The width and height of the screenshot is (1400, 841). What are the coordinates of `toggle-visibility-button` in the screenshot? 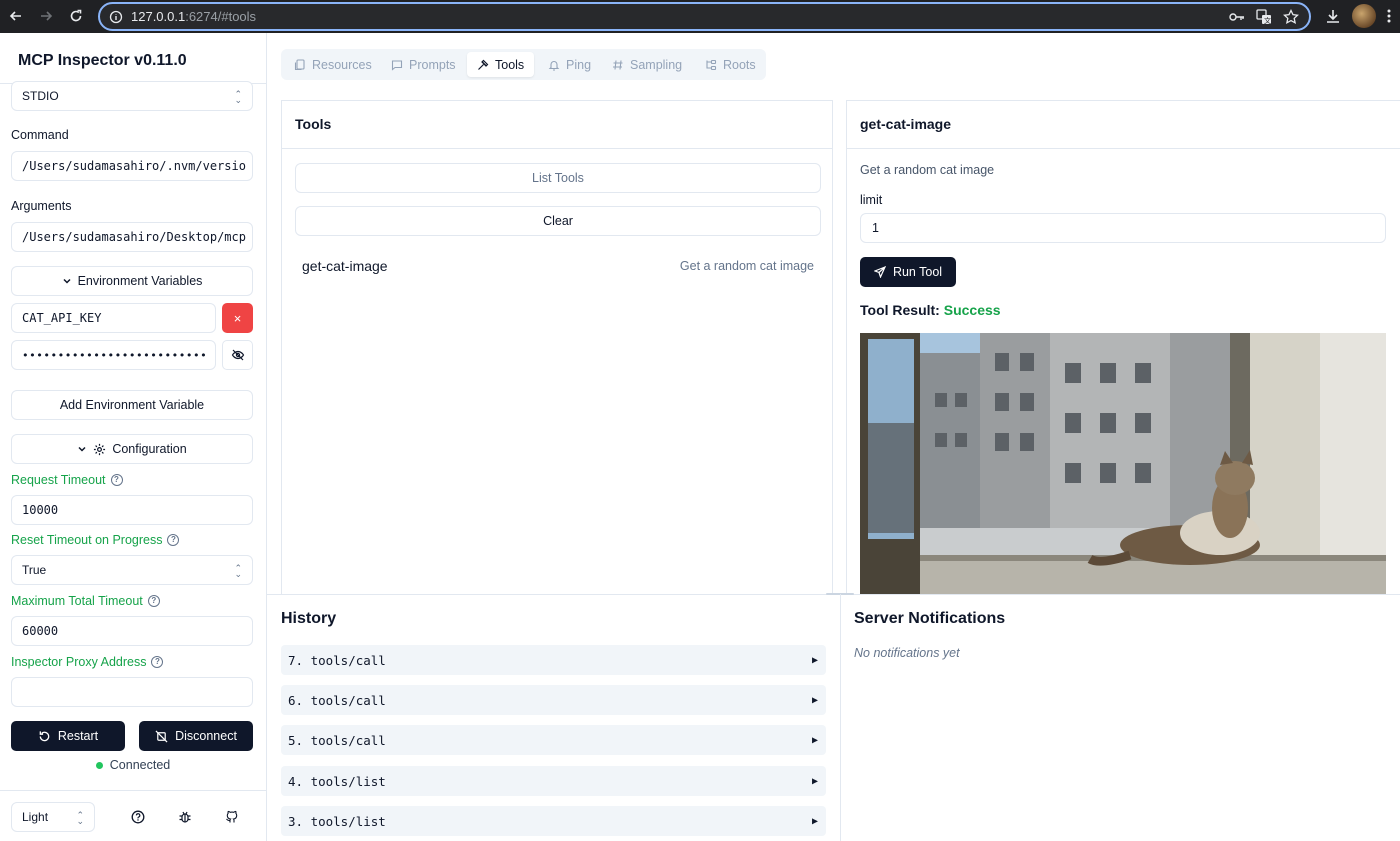 It's located at (237, 355).